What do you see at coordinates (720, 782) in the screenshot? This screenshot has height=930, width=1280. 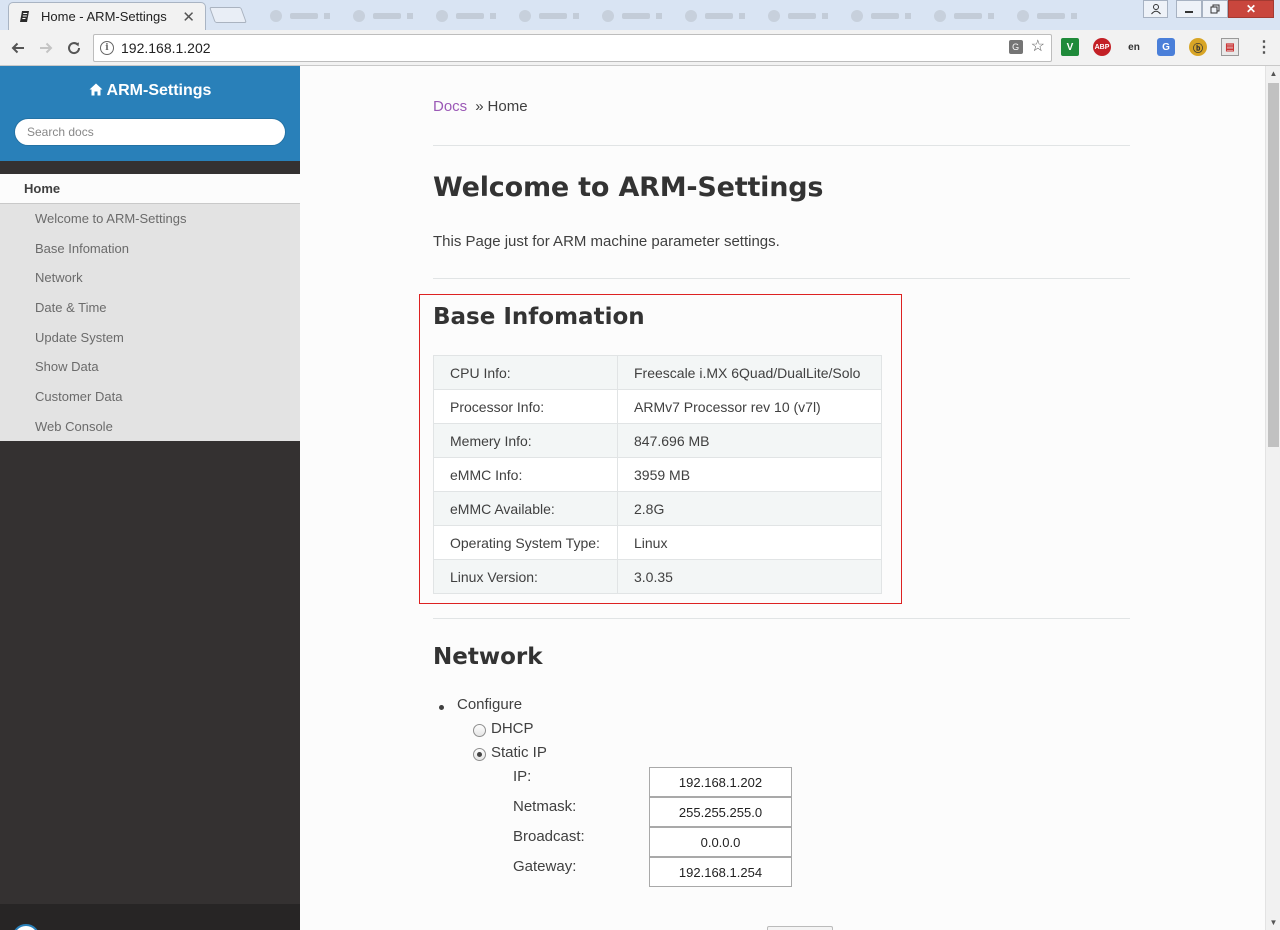 I see `ip-input` at bounding box center [720, 782].